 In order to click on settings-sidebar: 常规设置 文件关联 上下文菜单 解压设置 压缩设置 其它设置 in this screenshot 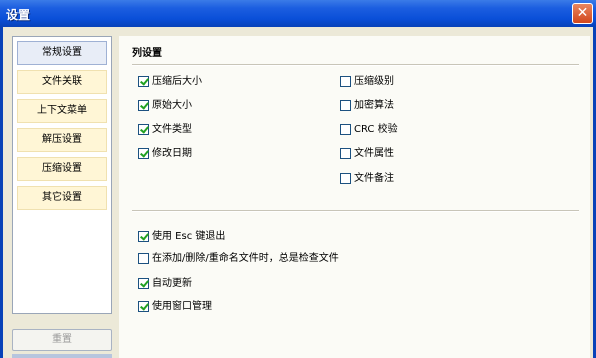, I will do `click(62, 175)`.